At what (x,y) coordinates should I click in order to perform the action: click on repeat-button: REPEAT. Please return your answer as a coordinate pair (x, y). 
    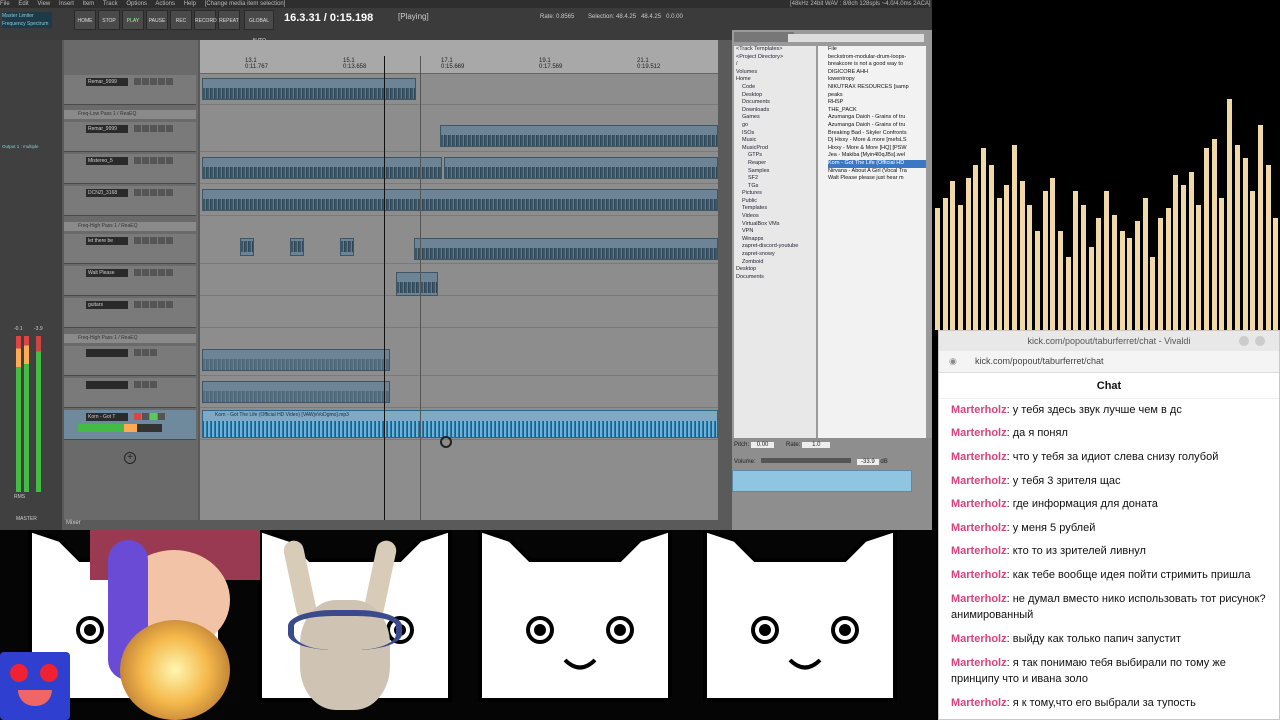
    Looking at the image, I should click on (229, 20).